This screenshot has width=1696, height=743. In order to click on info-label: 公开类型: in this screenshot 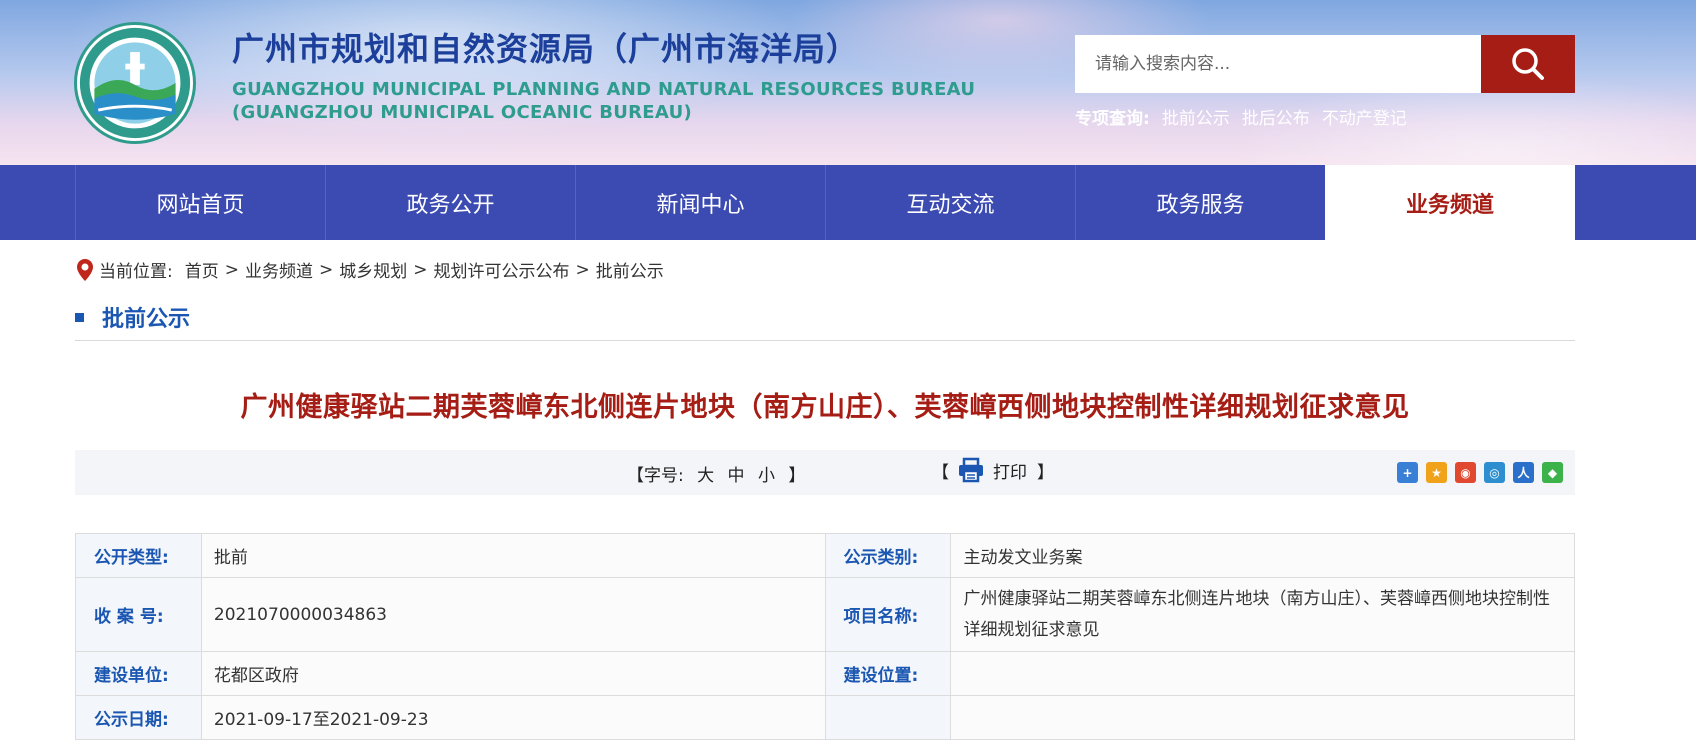, I will do `click(138, 555)`.